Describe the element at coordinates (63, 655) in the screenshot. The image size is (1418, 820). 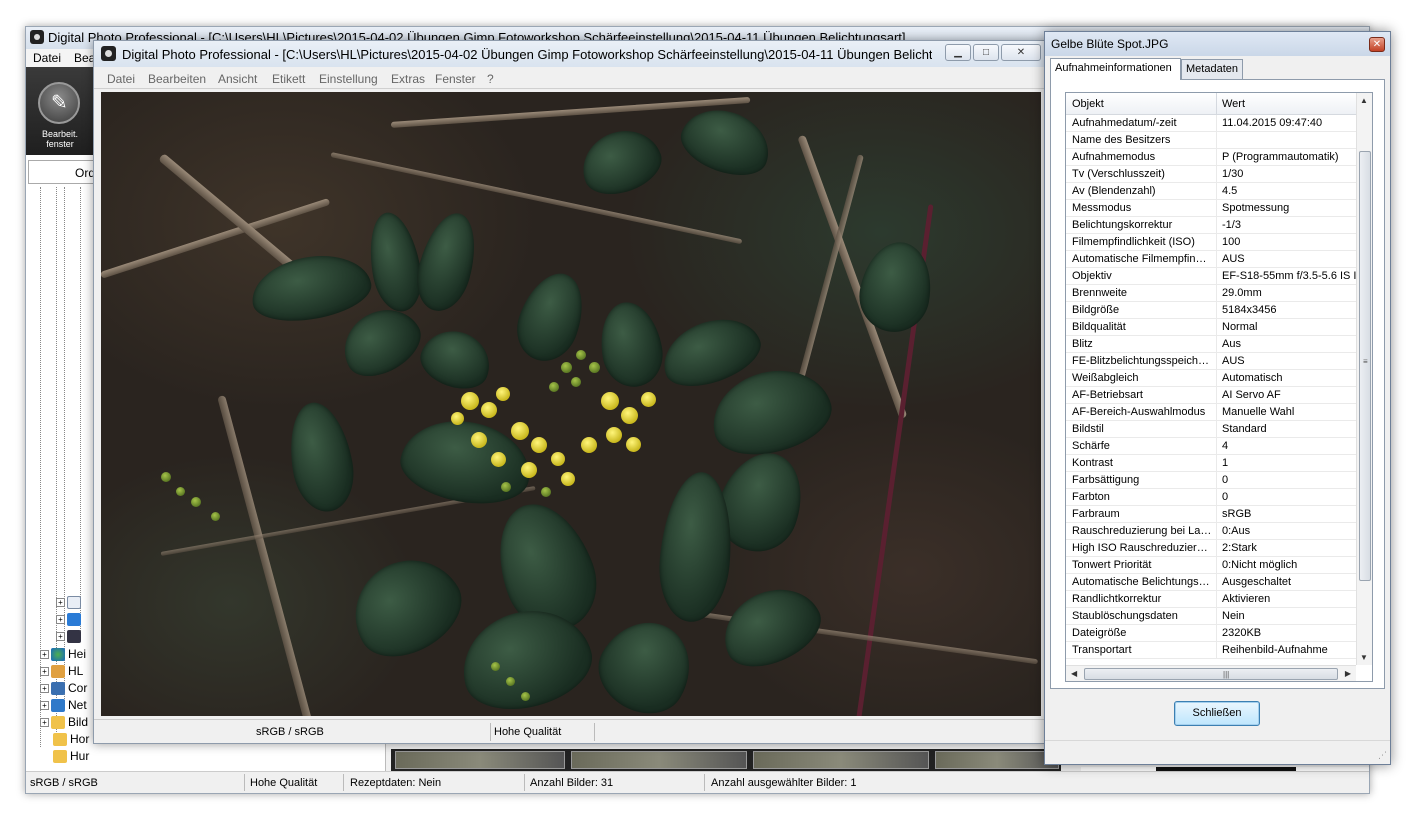
I see `tree-item-homegroup: + Hei` at that location.